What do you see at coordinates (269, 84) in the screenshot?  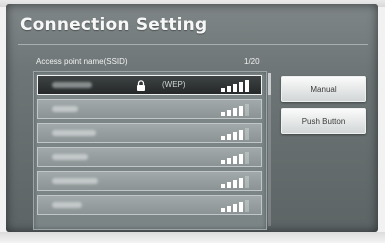 I see `list-scrollbar-thumb` at bounding box center [269, 84].